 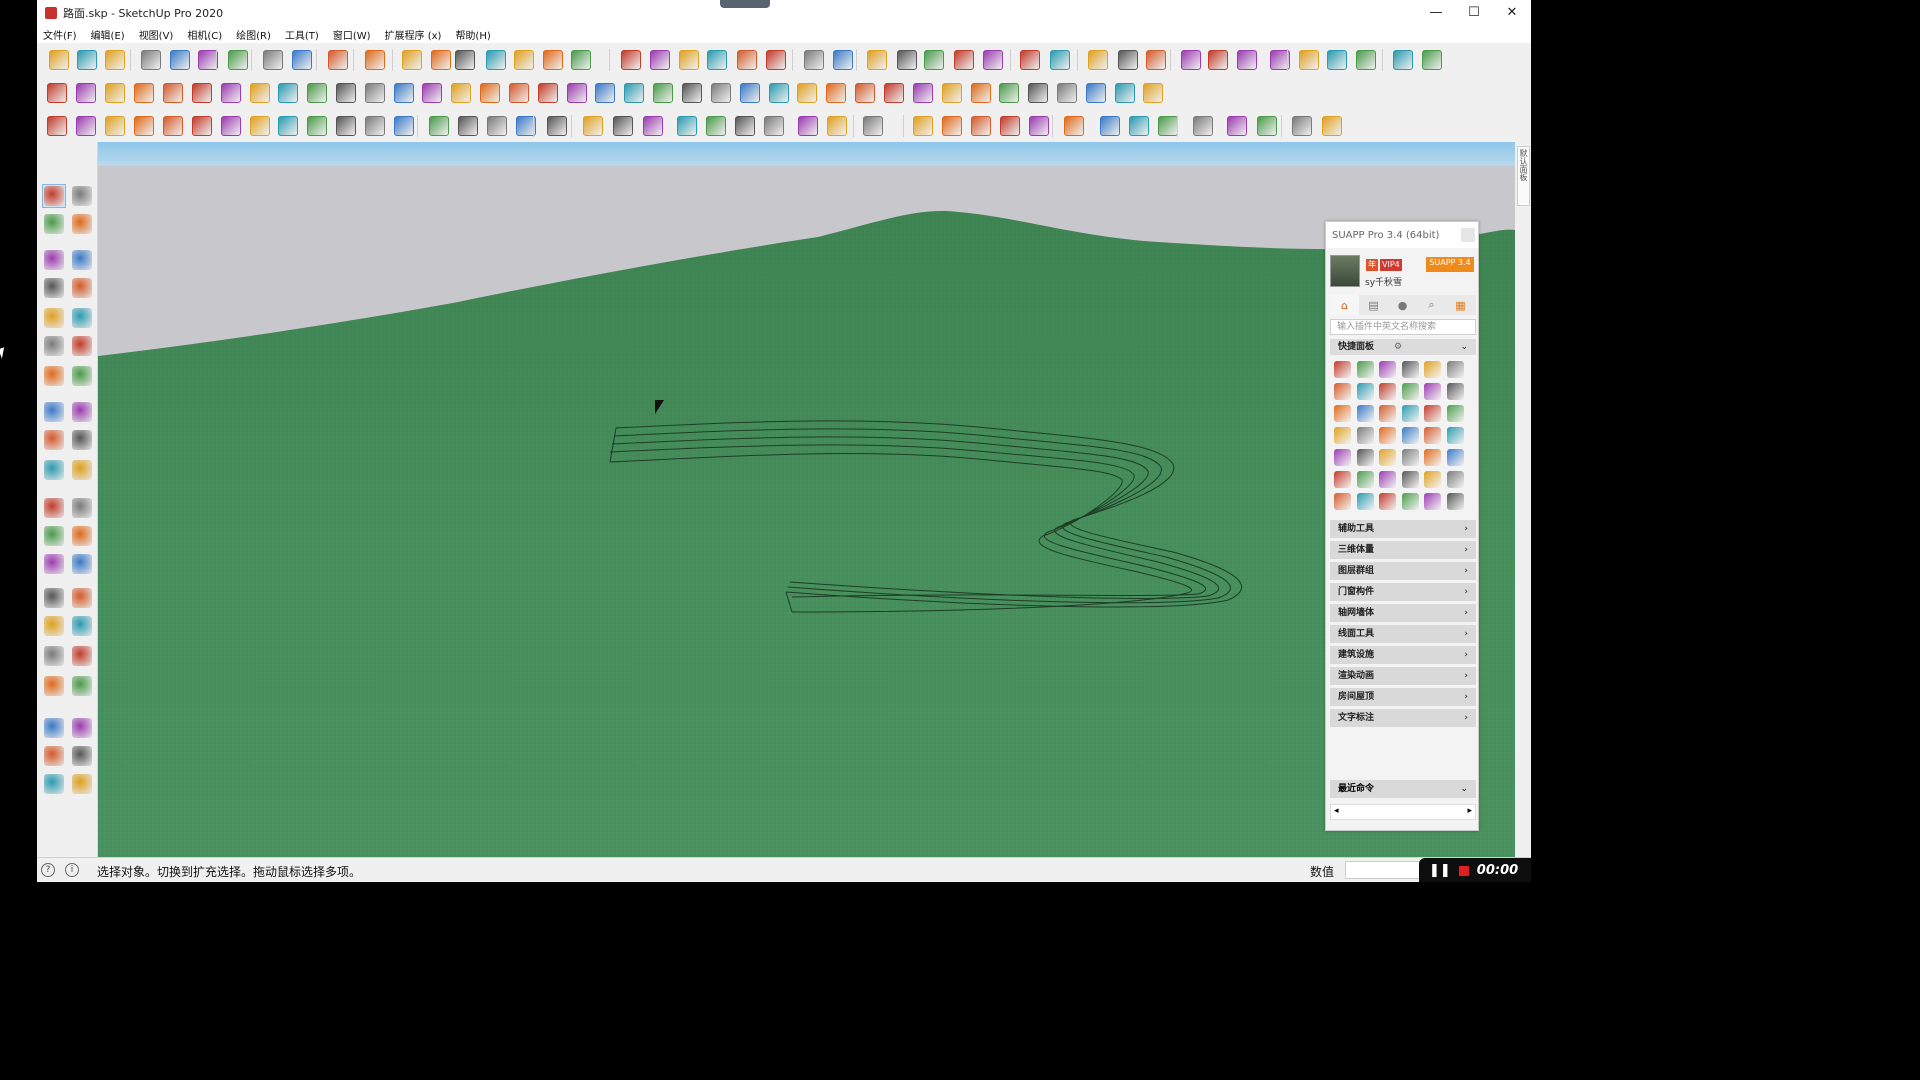 I want to click on scroll-left-icon: ◂, so click(x=1336, y=811).